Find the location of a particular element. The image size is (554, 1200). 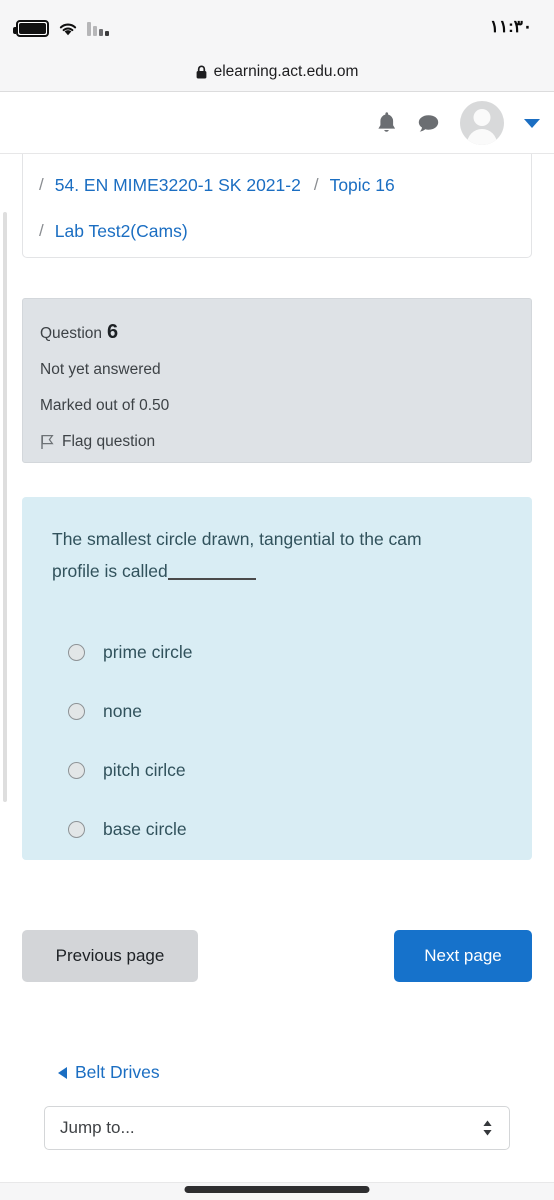

flag-question-button: Flag question is located at coordinates (277, 442).